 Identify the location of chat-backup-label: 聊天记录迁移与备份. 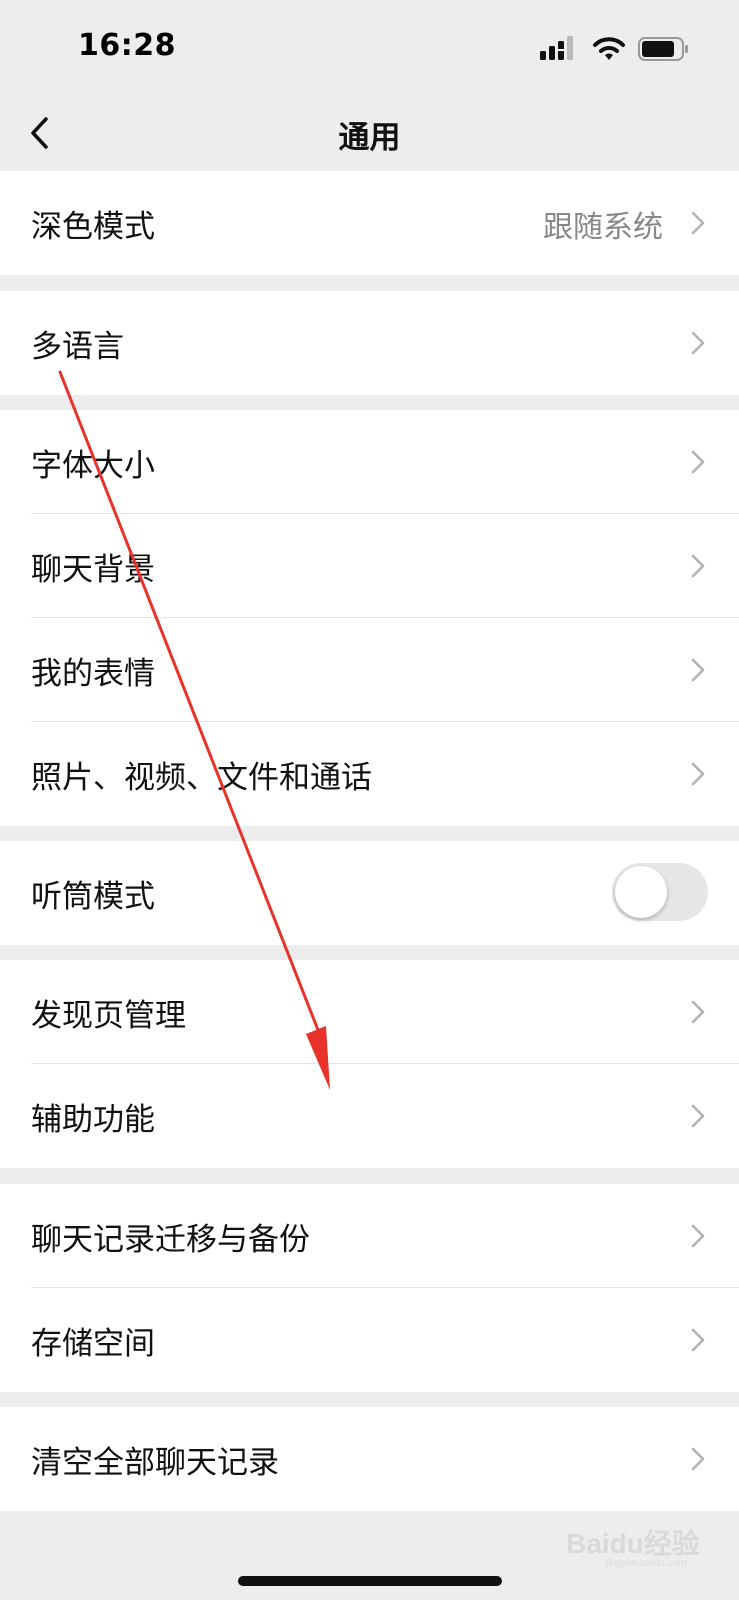
(170, 1240).